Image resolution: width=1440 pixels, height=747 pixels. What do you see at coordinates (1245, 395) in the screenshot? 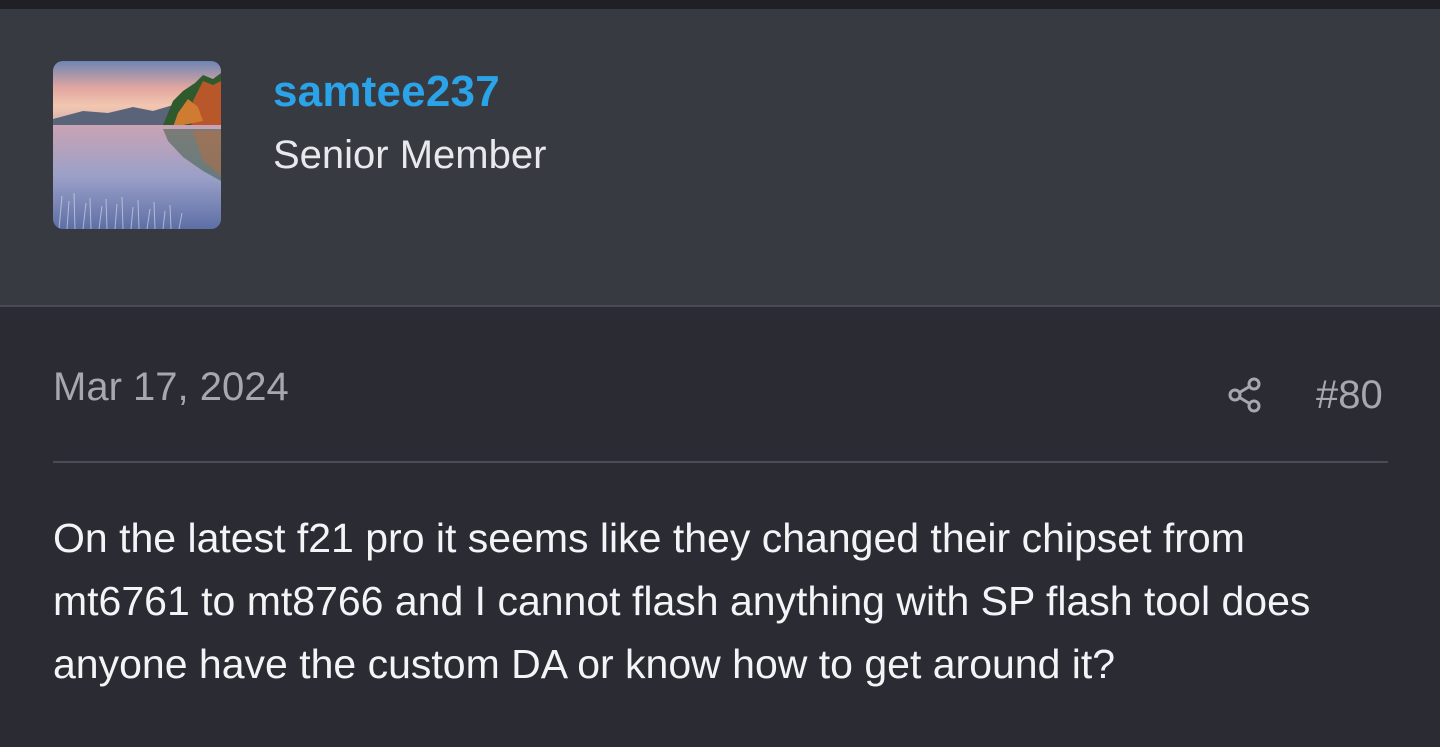
I see `share-icon` at bounding box center [1245, 395].